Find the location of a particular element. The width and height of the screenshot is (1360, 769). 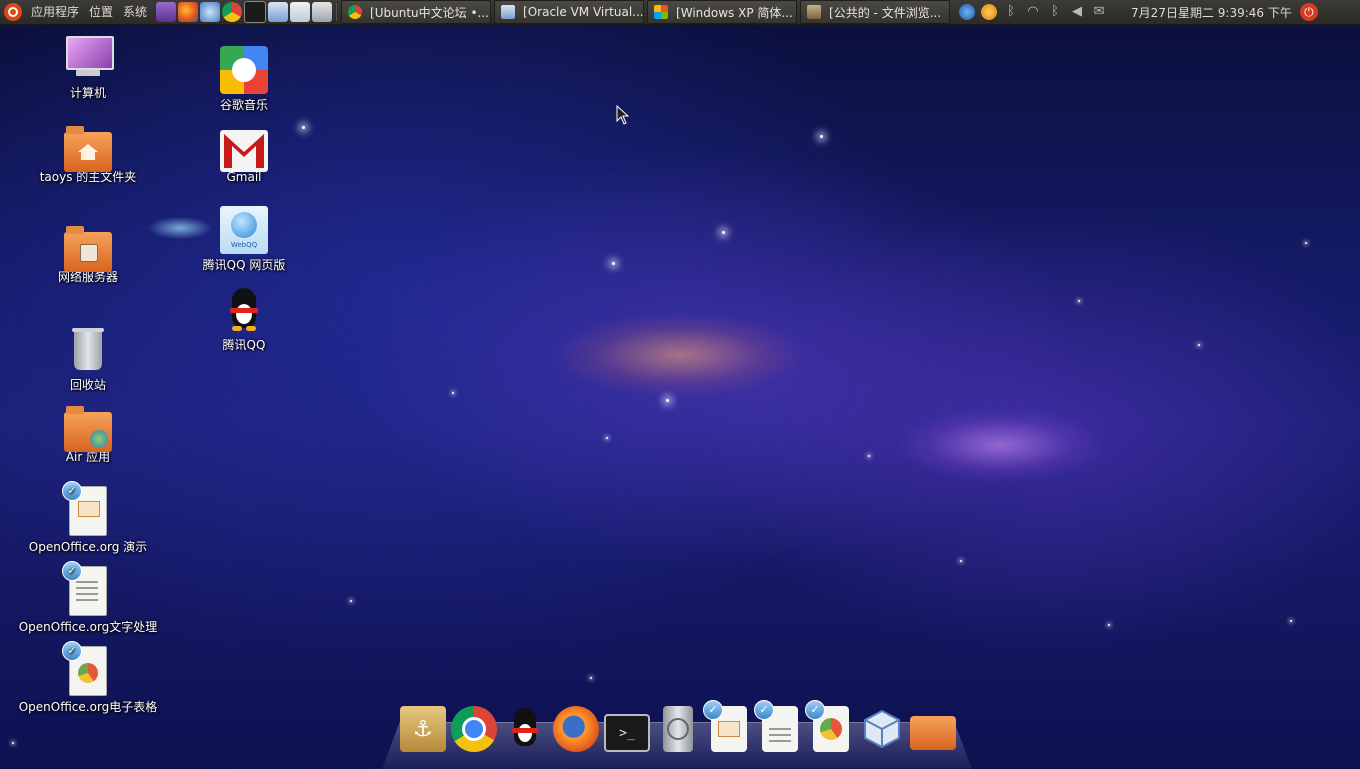

virtualbox-icon is located at coordinates (508, 12).